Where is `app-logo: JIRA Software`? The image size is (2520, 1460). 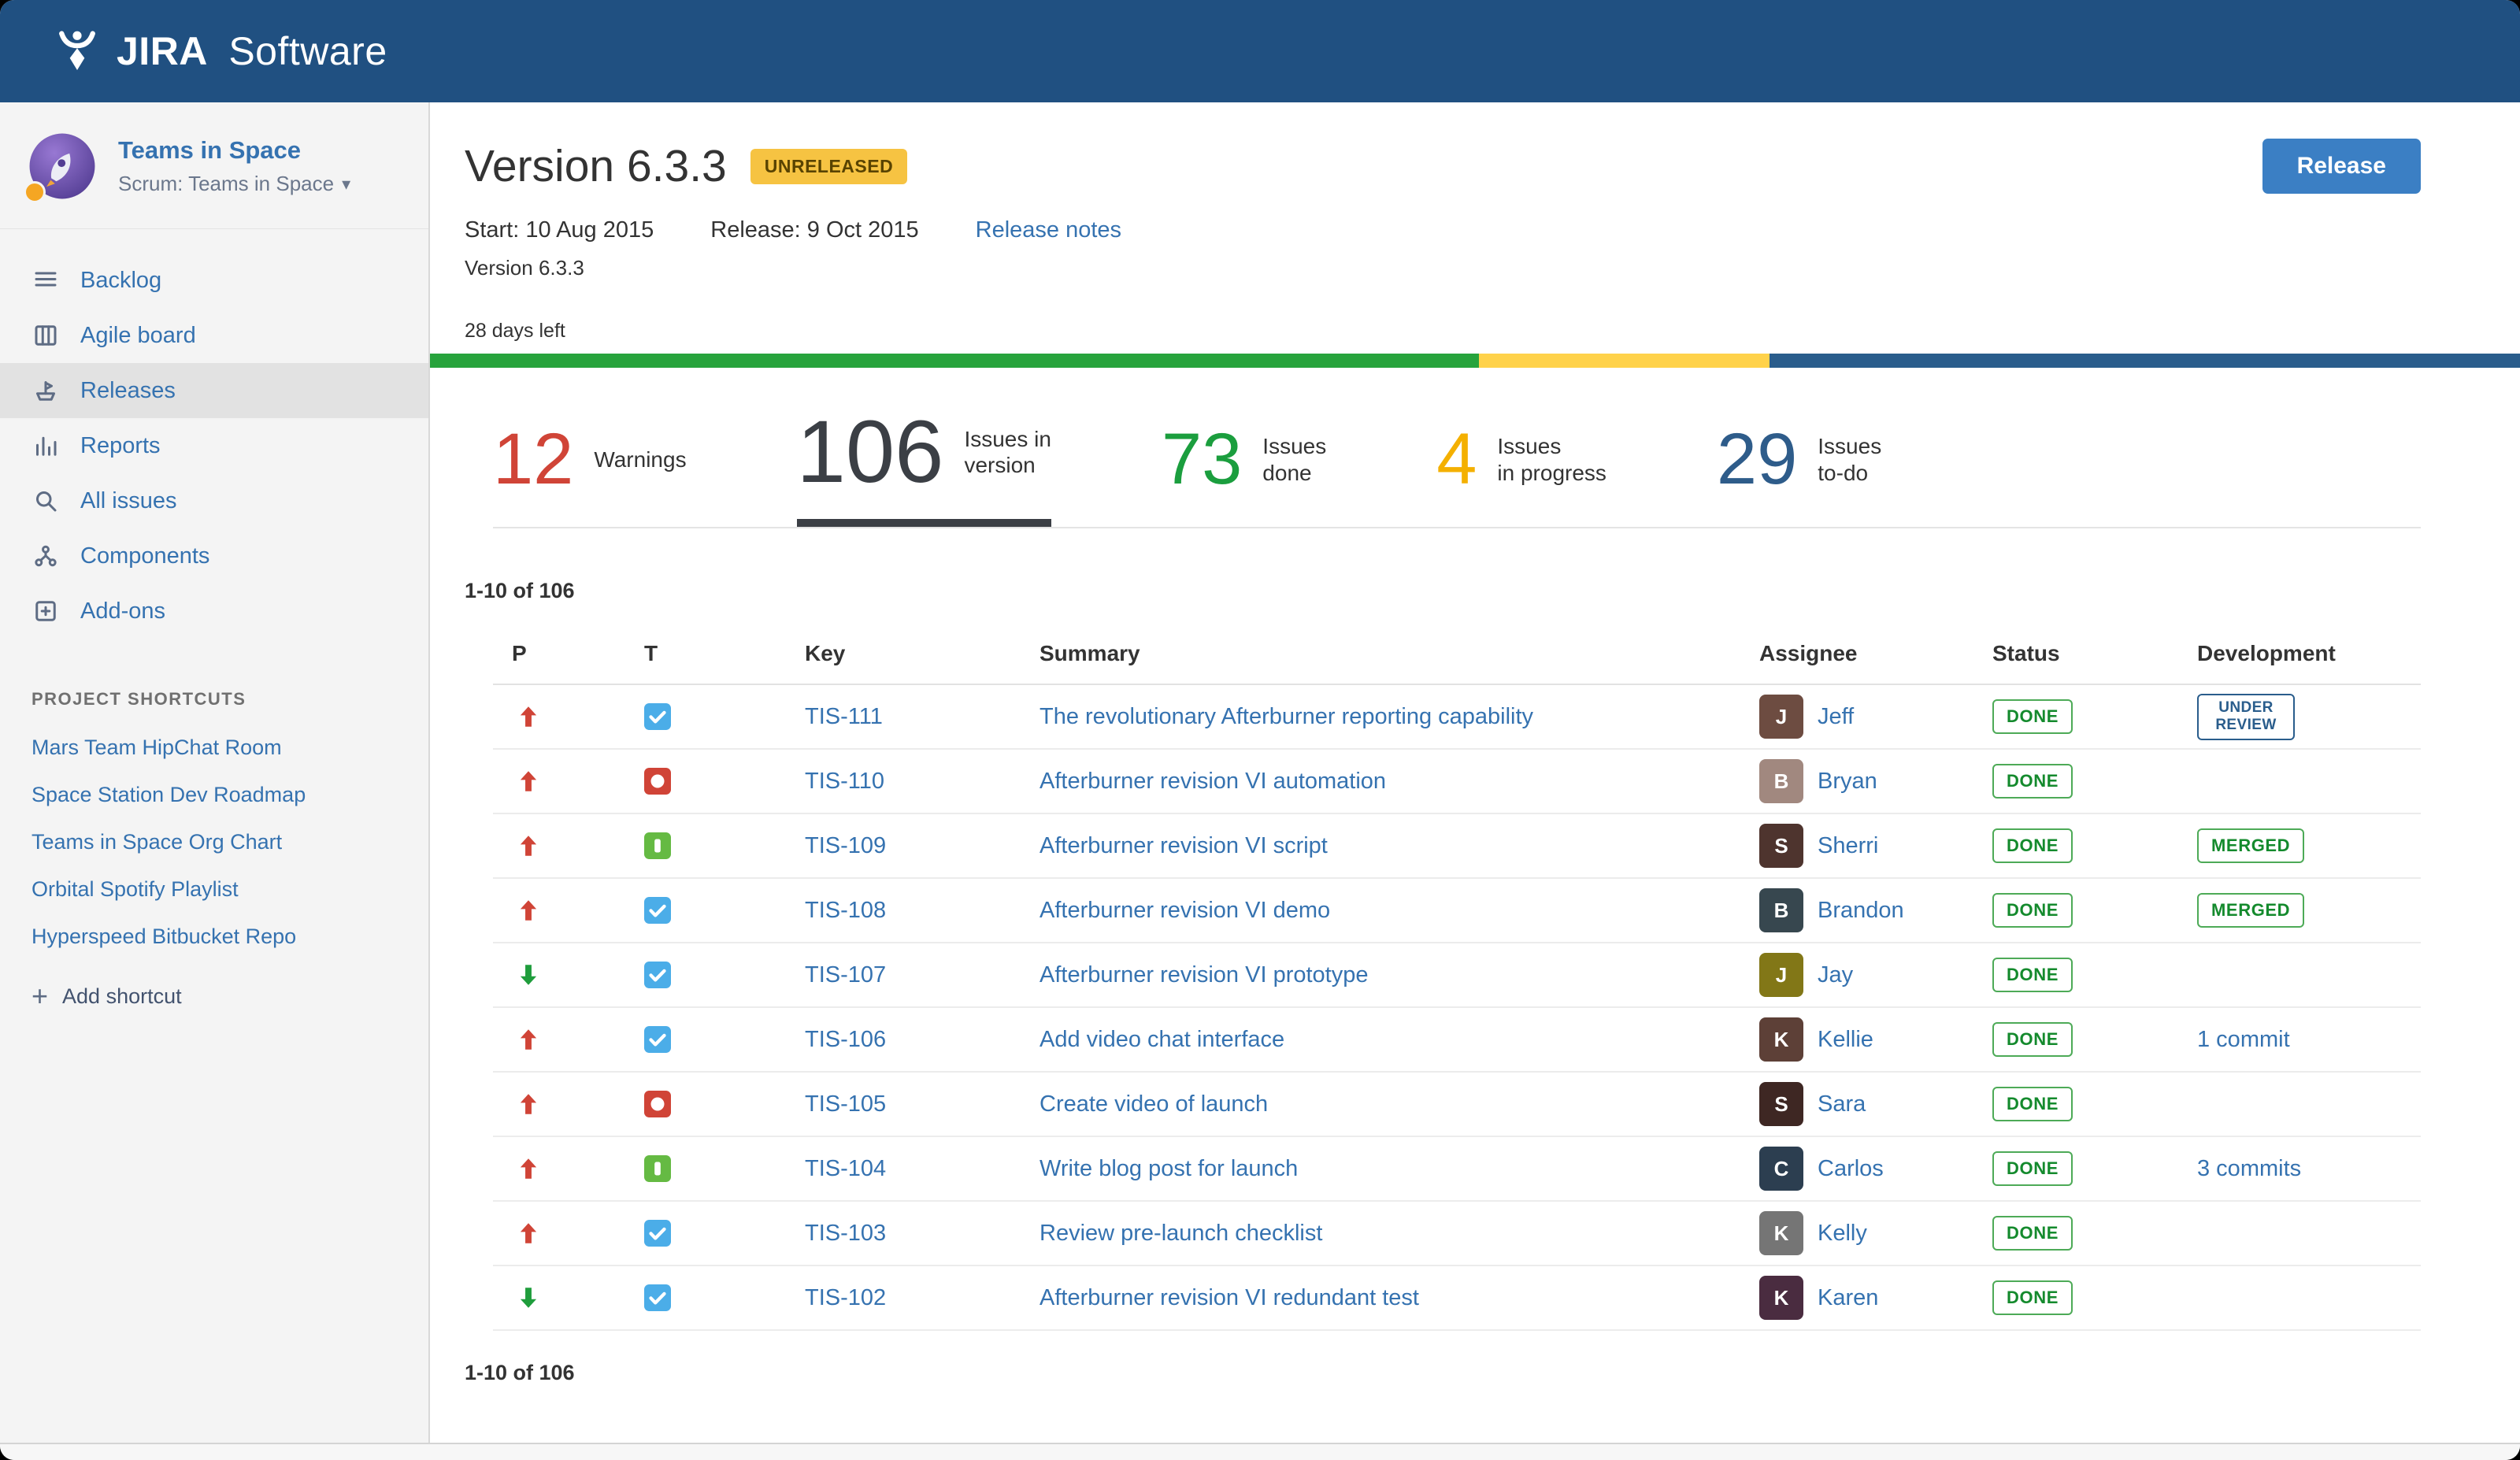
app-logo: JIRA Software is located at coordinates (252, 51).